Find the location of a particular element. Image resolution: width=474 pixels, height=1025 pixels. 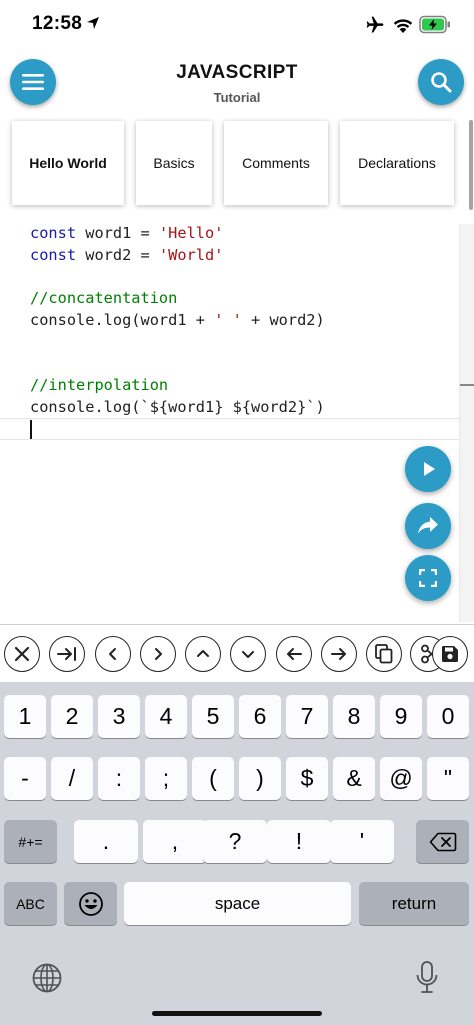

emoji-key is located at coordinates (90, 903).